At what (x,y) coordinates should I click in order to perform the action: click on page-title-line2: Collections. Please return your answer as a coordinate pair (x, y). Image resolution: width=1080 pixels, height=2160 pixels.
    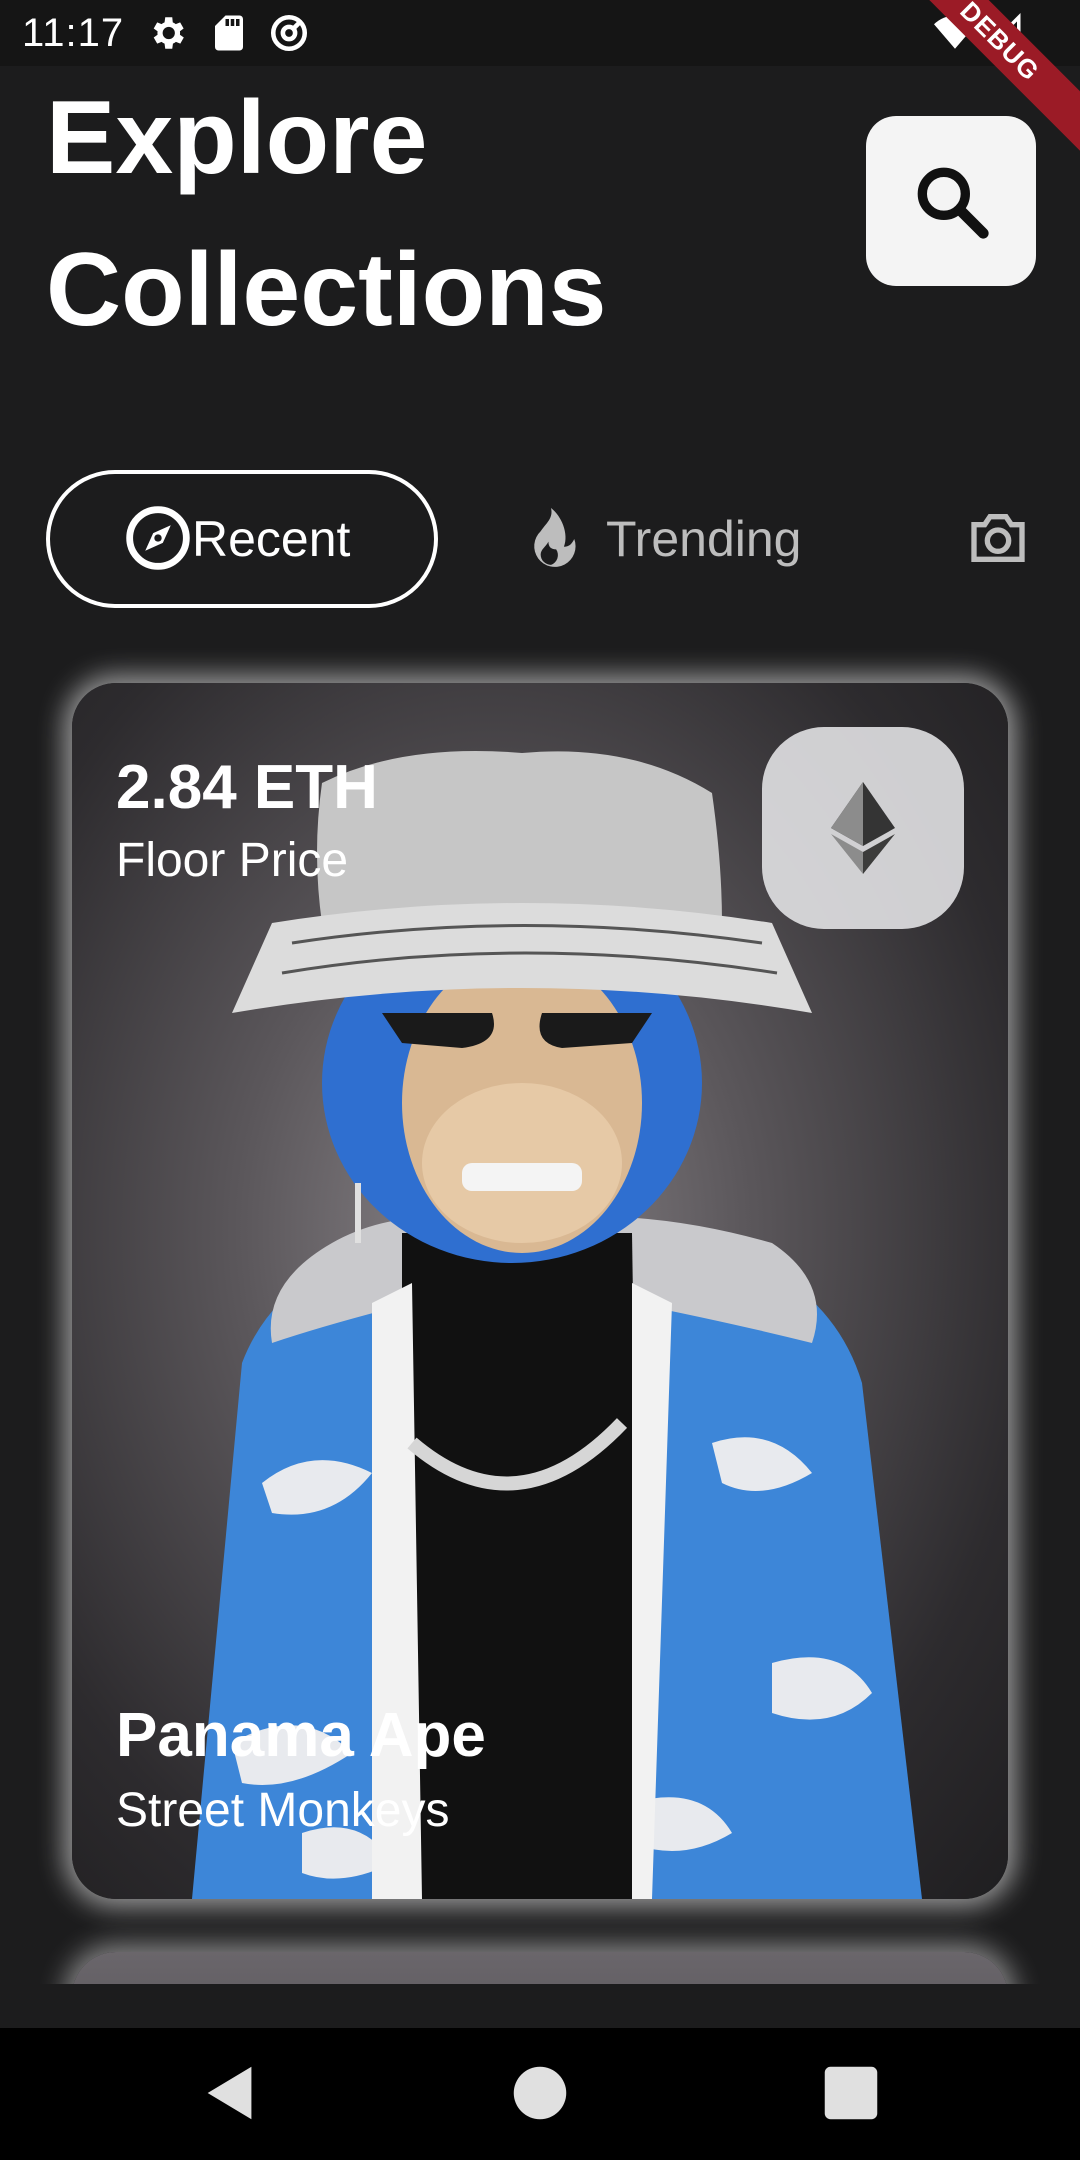
    Looking at the image, I should click on (326, 290).